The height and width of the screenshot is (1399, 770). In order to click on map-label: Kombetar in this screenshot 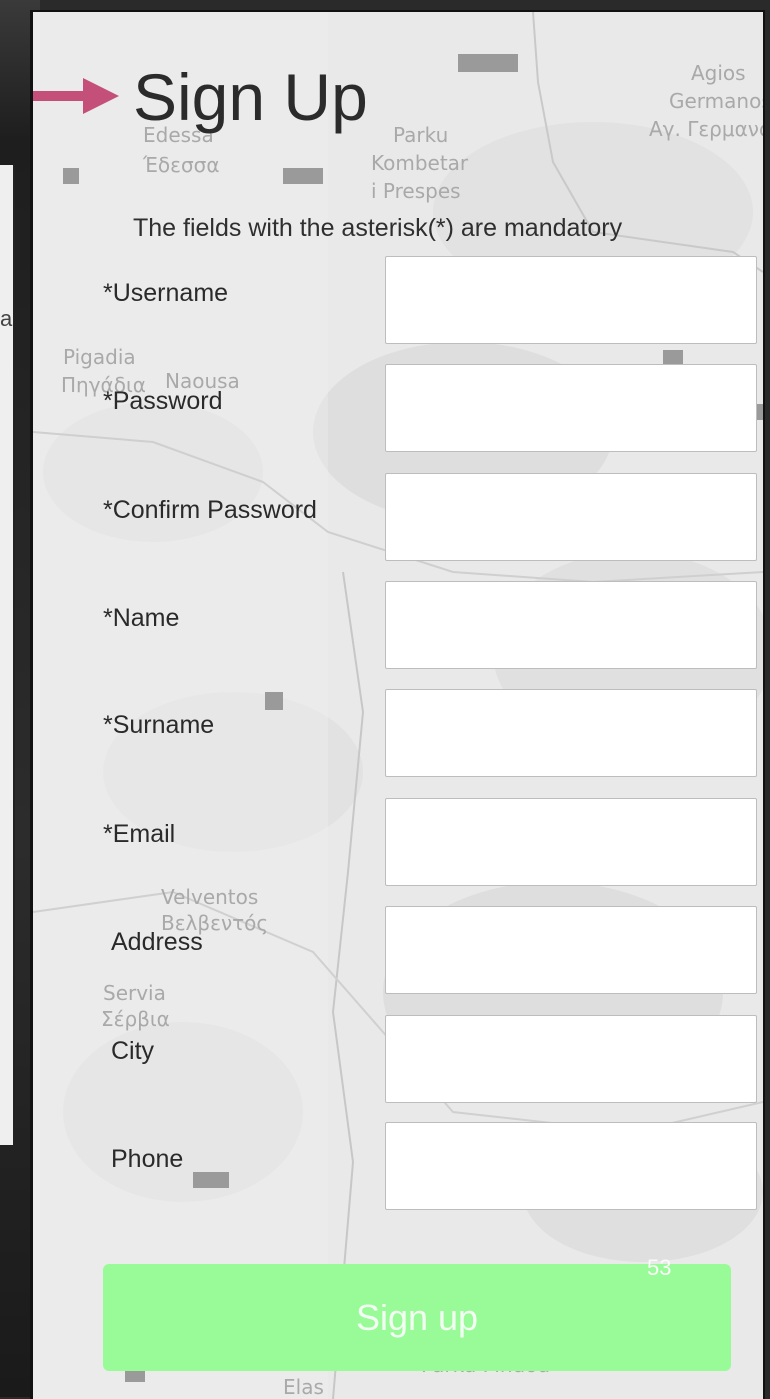, I will do `click(420, 163)`.